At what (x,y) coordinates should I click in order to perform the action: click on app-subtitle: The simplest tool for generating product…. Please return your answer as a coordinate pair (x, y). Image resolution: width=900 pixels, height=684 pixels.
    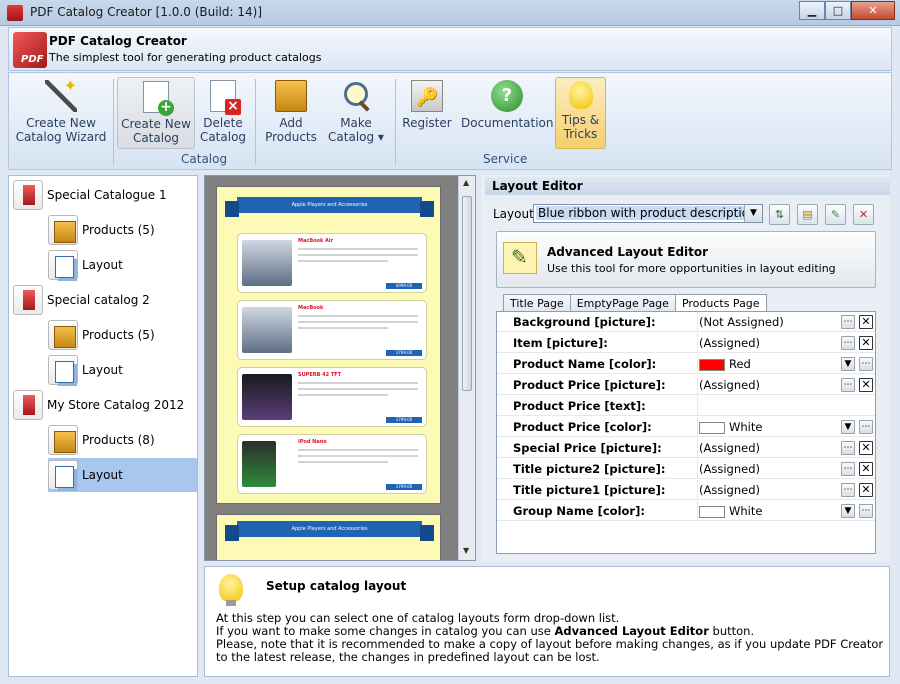
    Looking at the image, I should click on (185, 57).